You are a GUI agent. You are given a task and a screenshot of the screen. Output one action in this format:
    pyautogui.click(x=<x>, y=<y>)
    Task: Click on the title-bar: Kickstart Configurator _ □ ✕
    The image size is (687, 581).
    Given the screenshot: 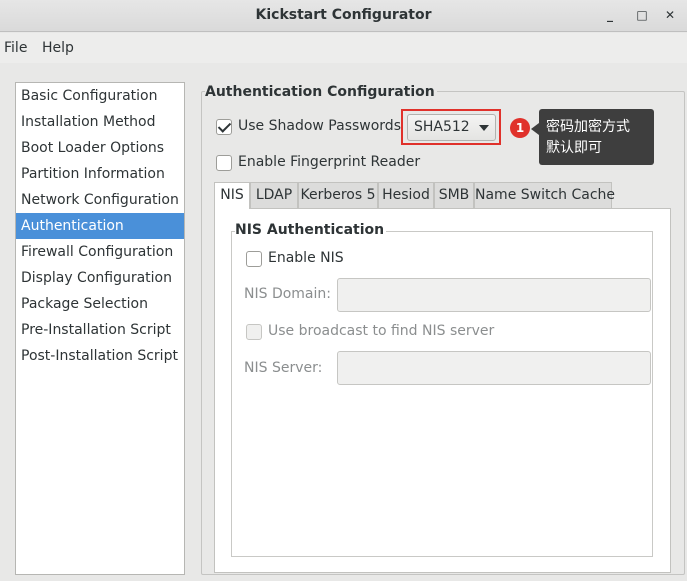 What is the action you would take?
    pyautogui.click(x=343, y=16)
    